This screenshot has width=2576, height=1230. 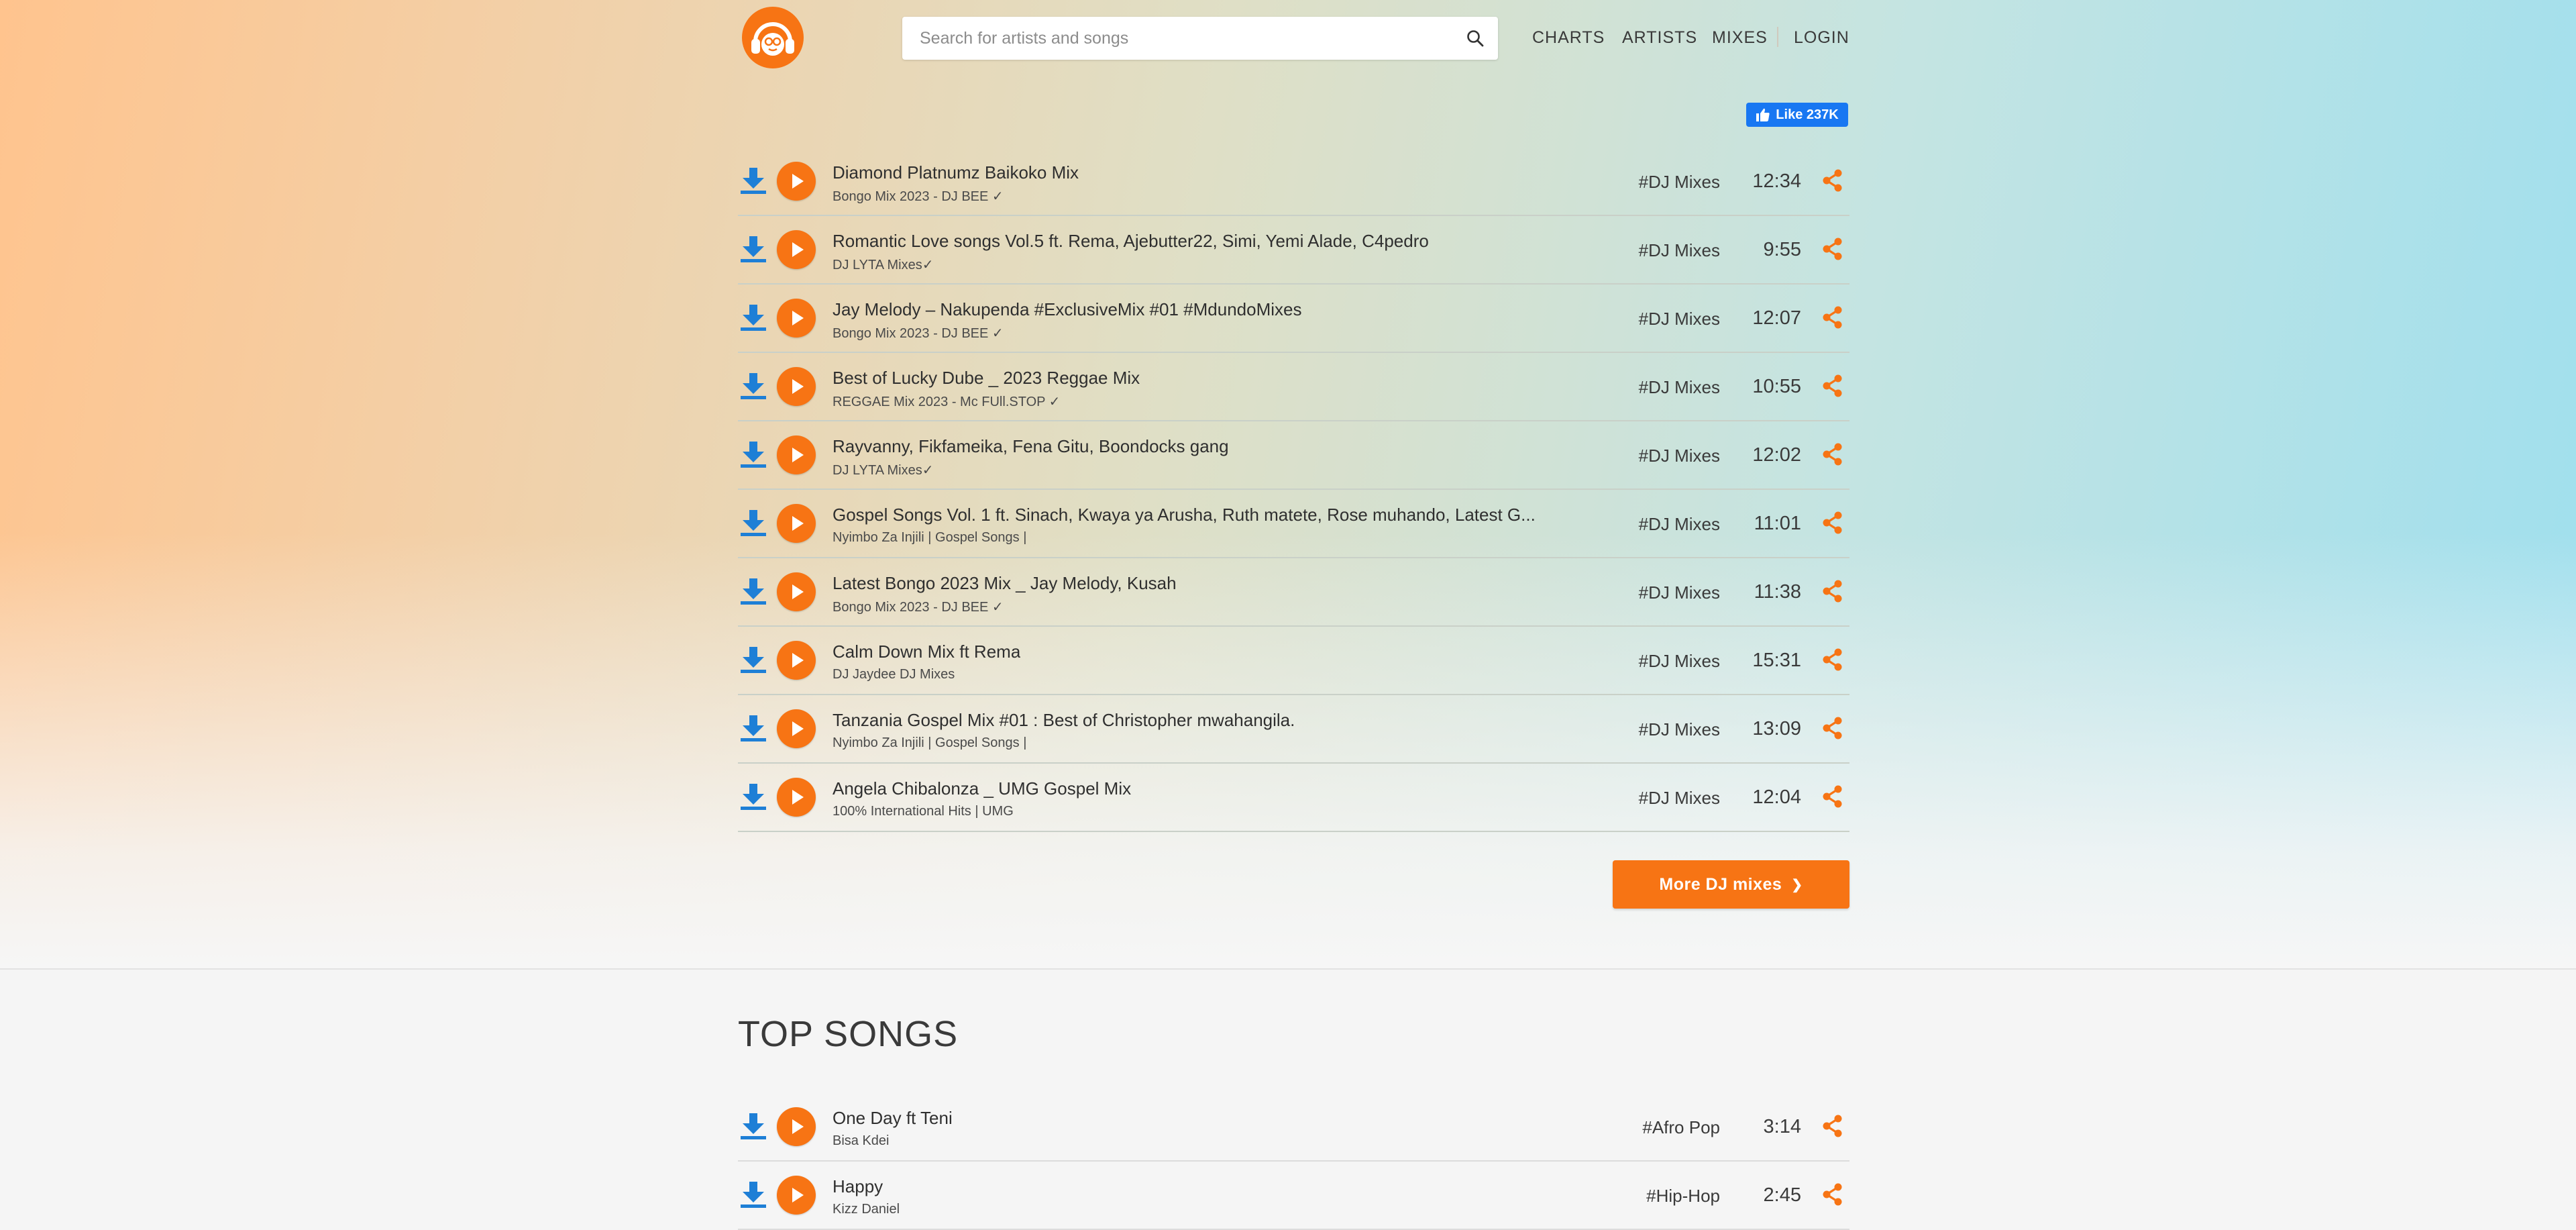 I want to click on genre-tag: #Afro Pop, so click(x=1681, y=1127).